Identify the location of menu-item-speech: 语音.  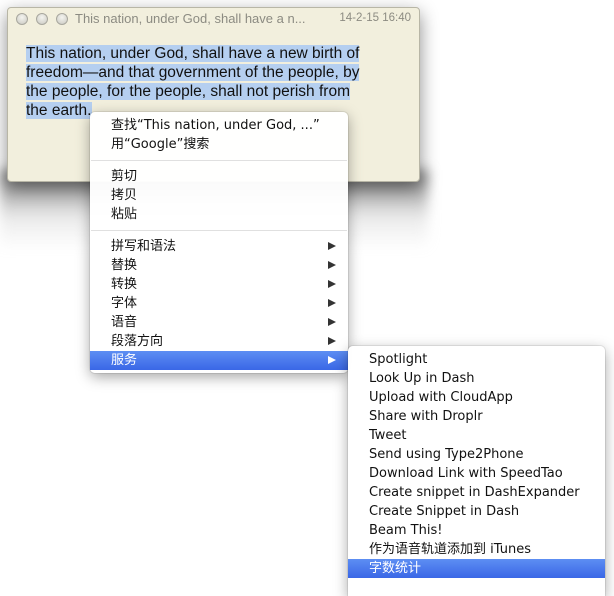
(219, 322).